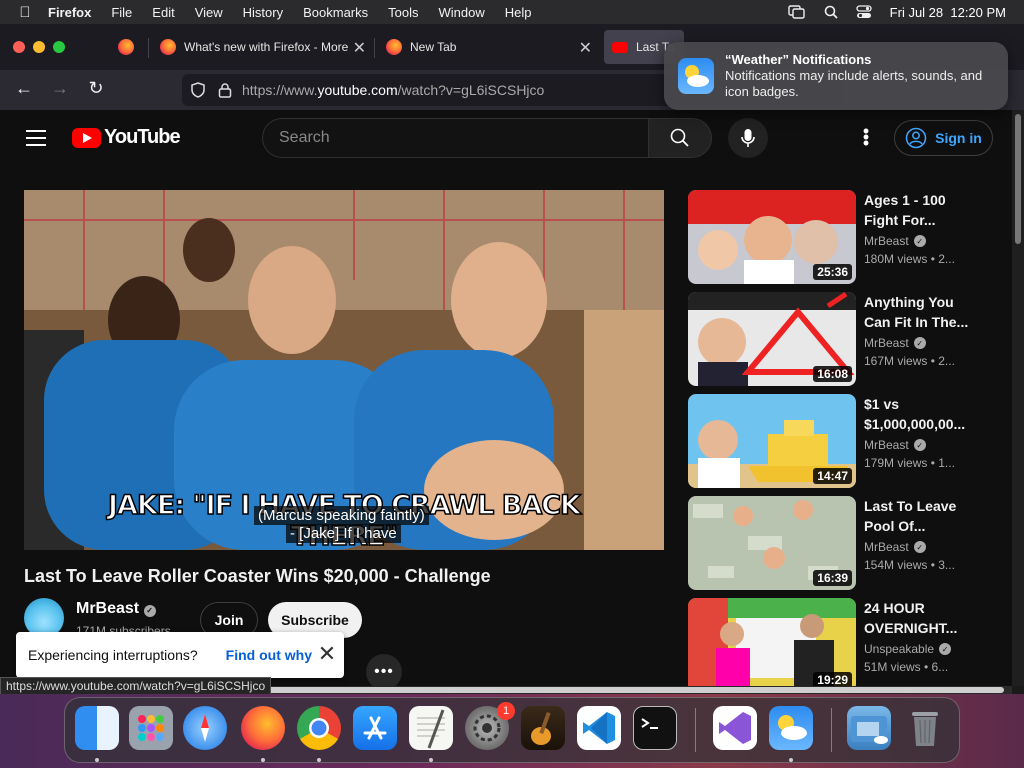  Describe the element at coordinates (869, 728) in the screenshot. I see `downloads-folder-icon` at that location.